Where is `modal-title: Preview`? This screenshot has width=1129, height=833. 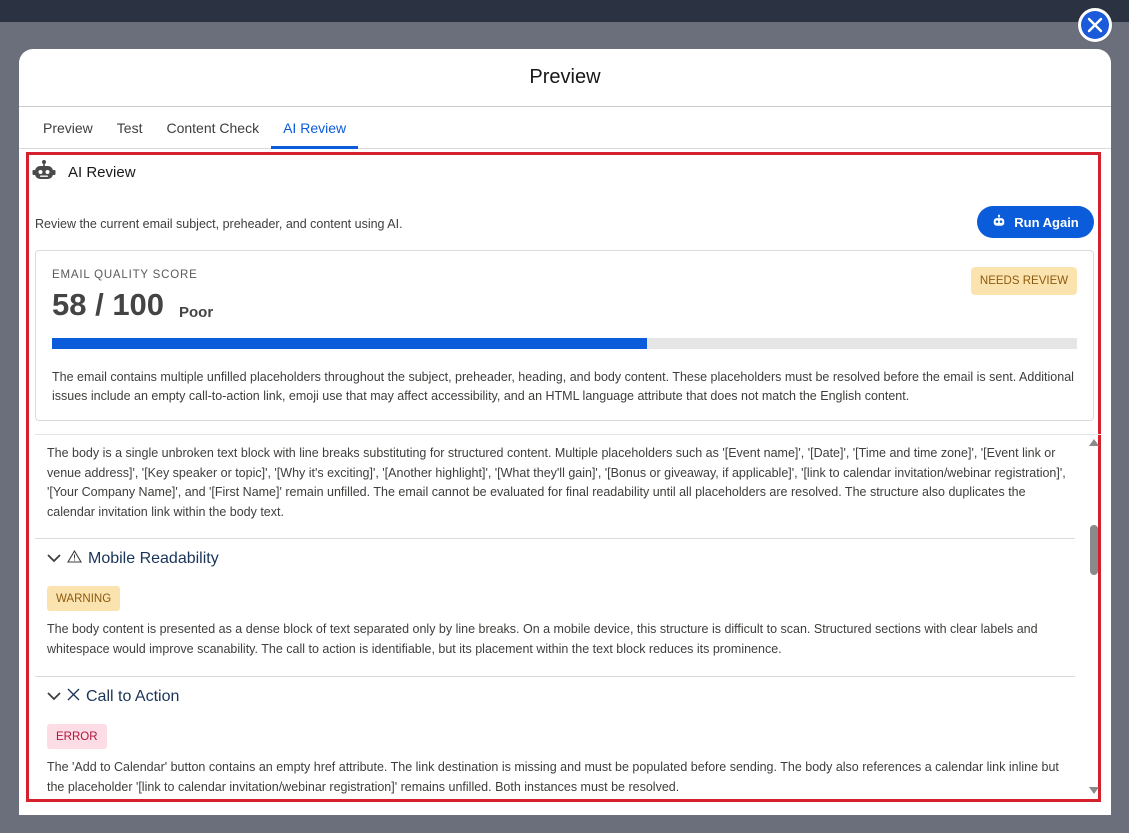
modal-title: Preview is located at coordinates (565, 77).